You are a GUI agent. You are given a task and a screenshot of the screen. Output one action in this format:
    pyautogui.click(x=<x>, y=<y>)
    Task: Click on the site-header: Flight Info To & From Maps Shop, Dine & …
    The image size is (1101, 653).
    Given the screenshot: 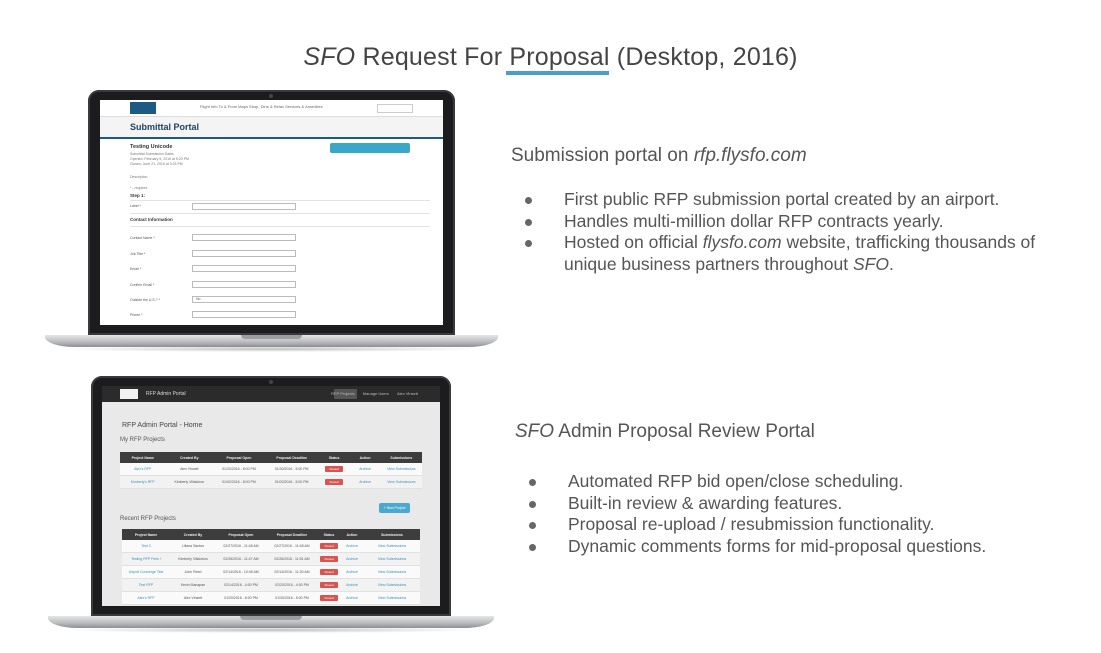 What is the action you would take?
    pyautogui.click(x=271, y=108)
    